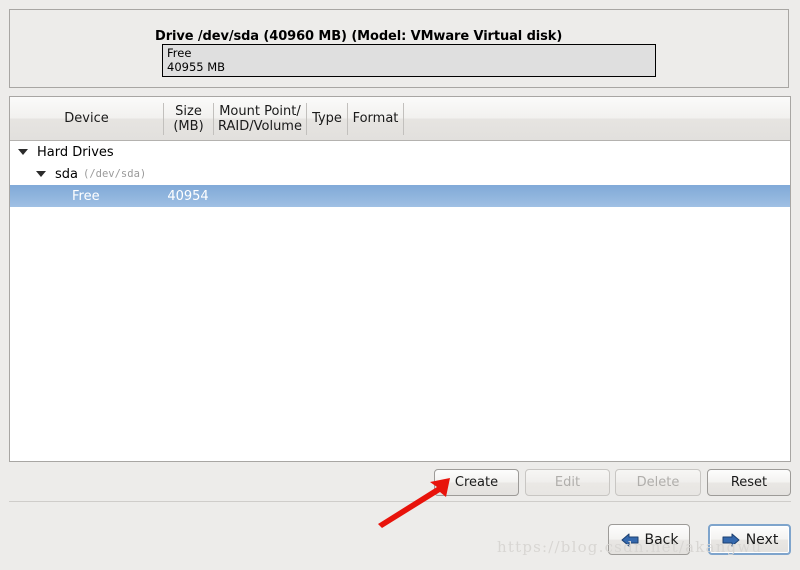  I want to click on next-button-label: Next, so click(762, 539).